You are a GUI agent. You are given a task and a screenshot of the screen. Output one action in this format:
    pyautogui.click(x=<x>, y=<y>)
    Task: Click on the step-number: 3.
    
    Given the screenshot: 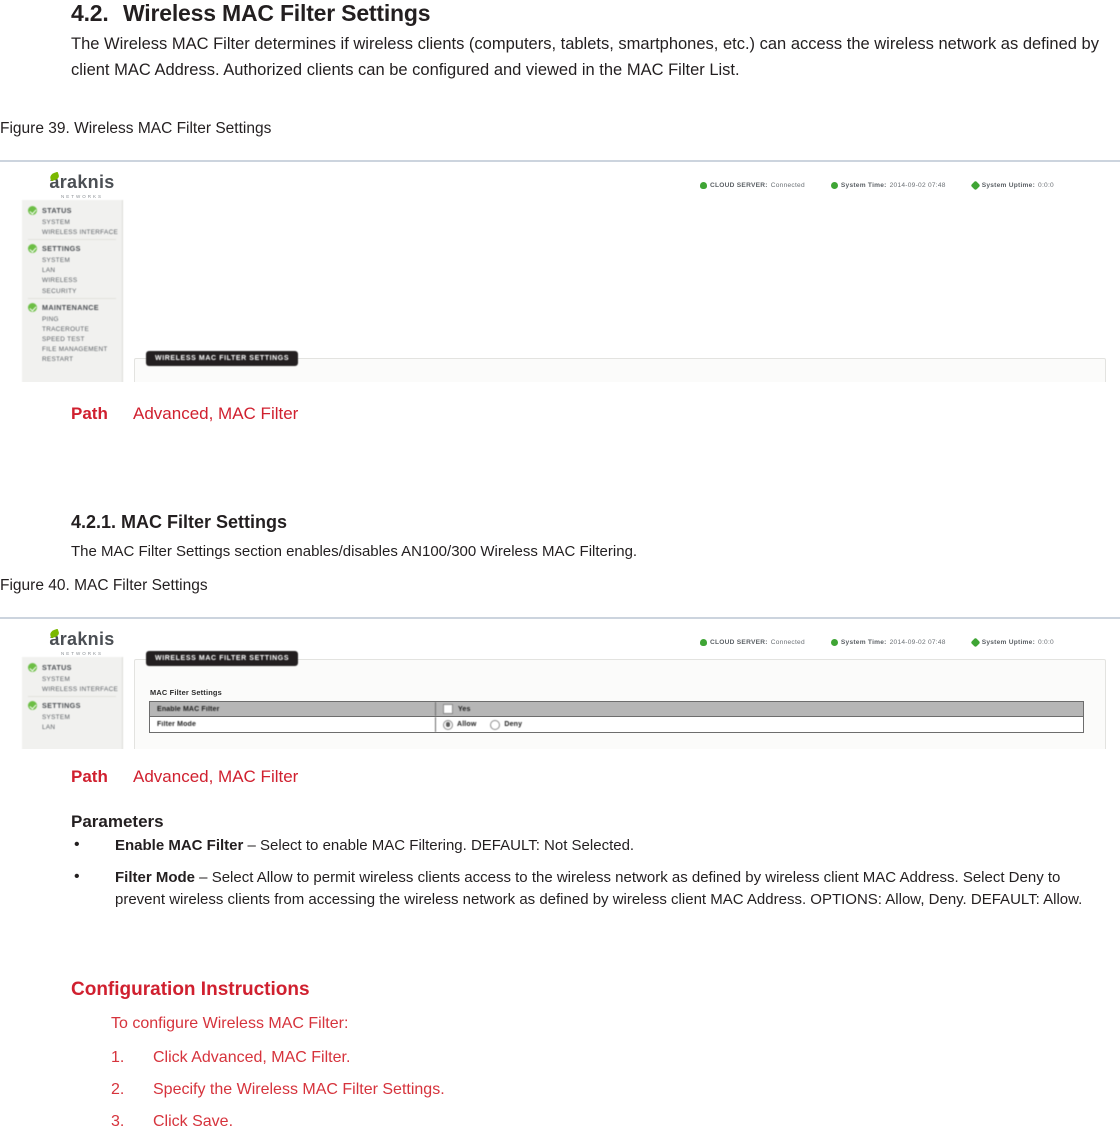 What is the action you would take?
    pyautogui.click(x=118, y=1121)
    